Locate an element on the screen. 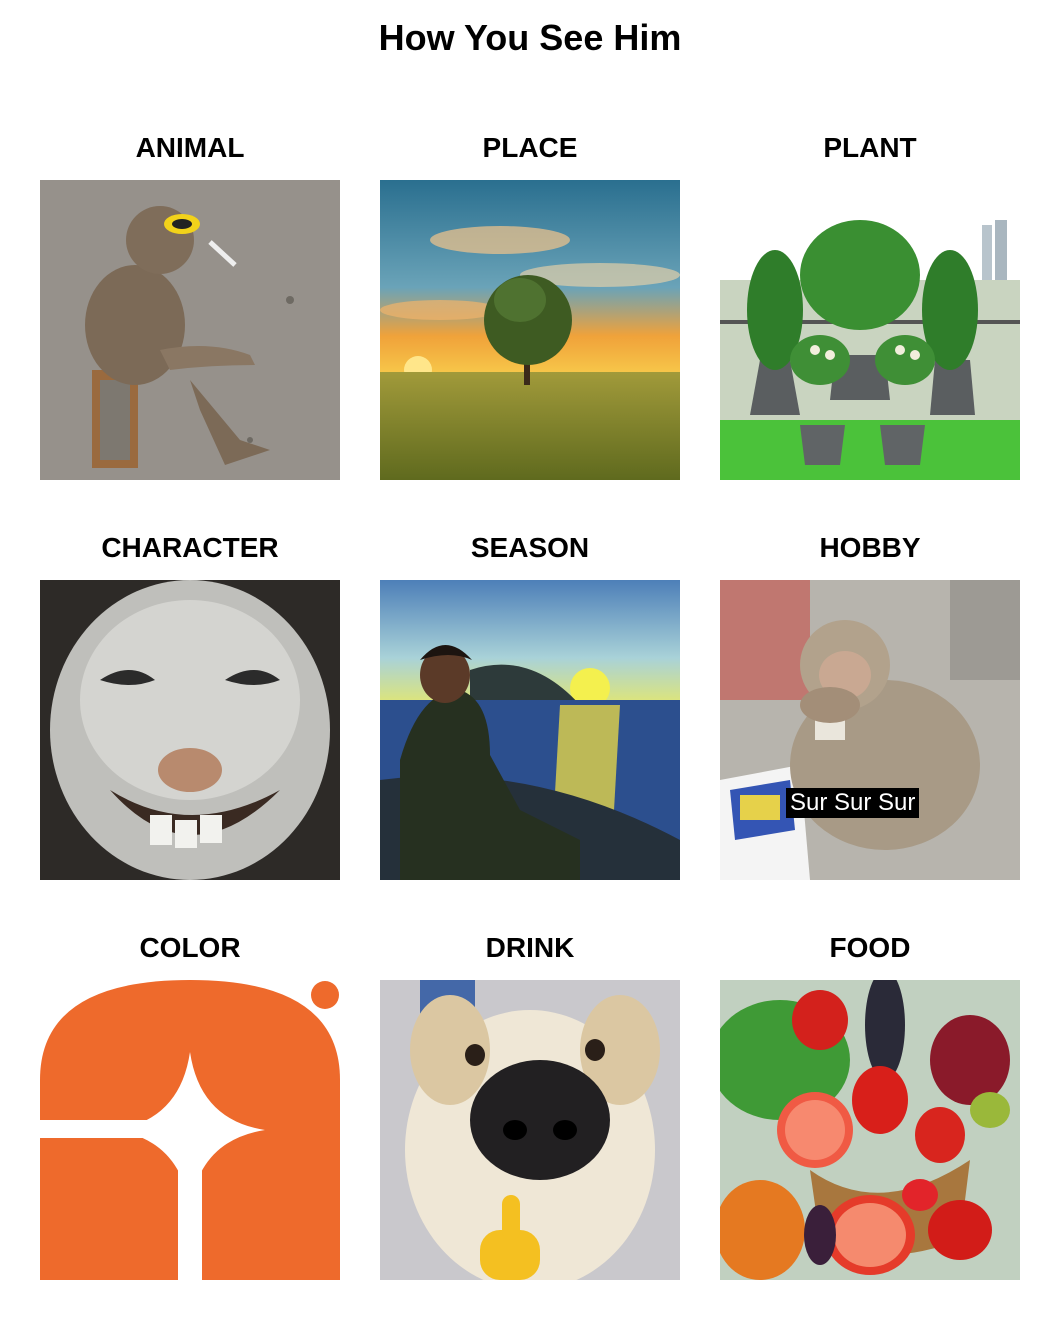 The width and height of the screenshot is (1060, 1320). page-title: How You See Him is located at coordinates (530, 37).